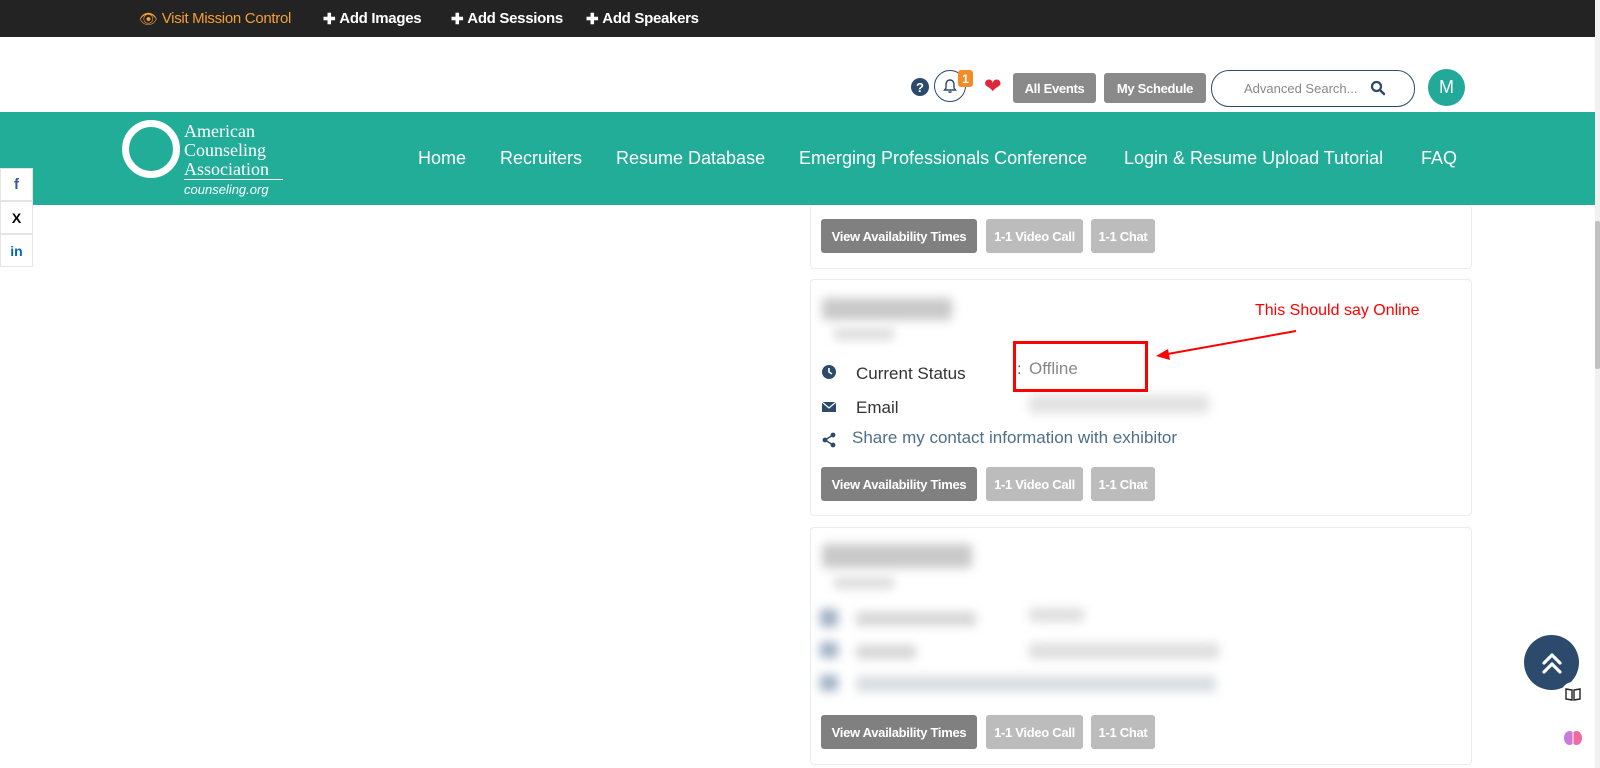 The height and width of the screenshot is (768, 1600). Describe the element at coordinates (690, 158) in the screenshot. I see `nav-resume-database: Resume Database` at that location.